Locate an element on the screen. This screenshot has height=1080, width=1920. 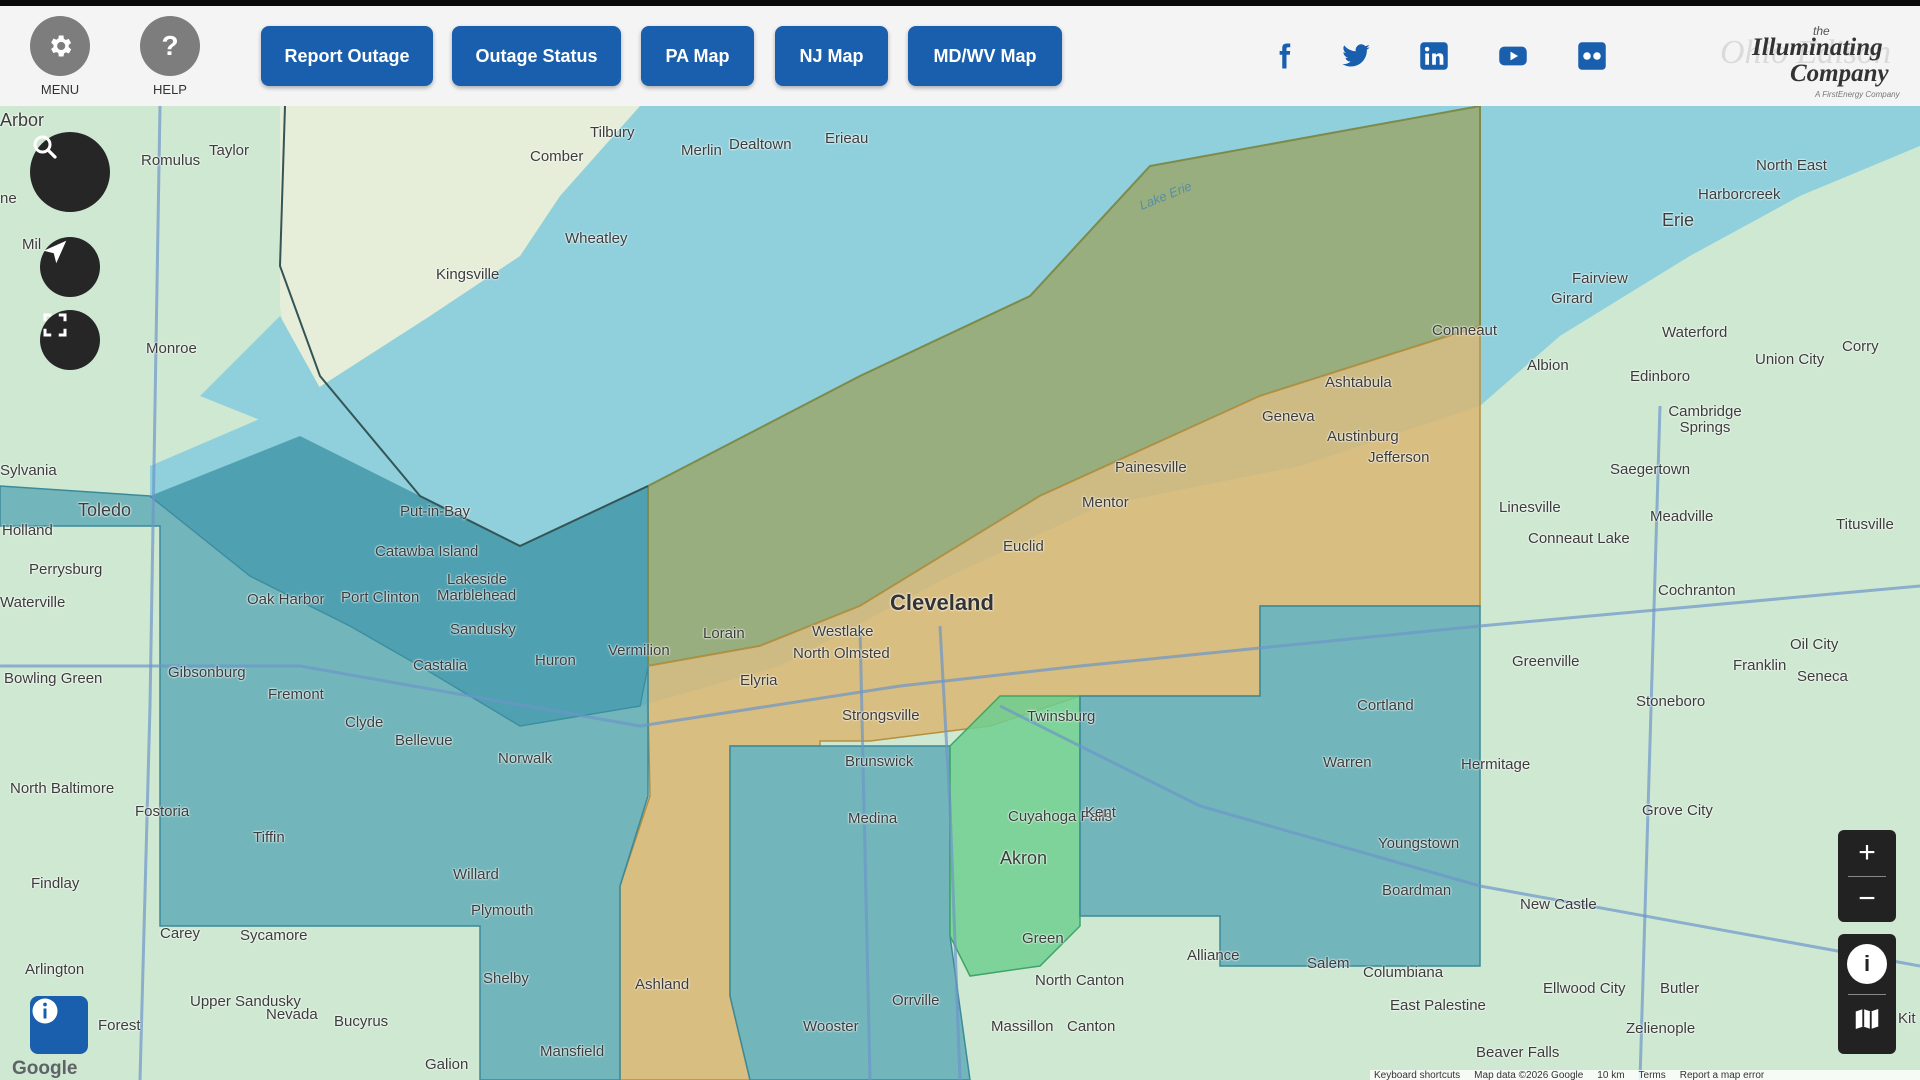
report-map-error-link: Report a map error is located at coordinates (1722, 1075).